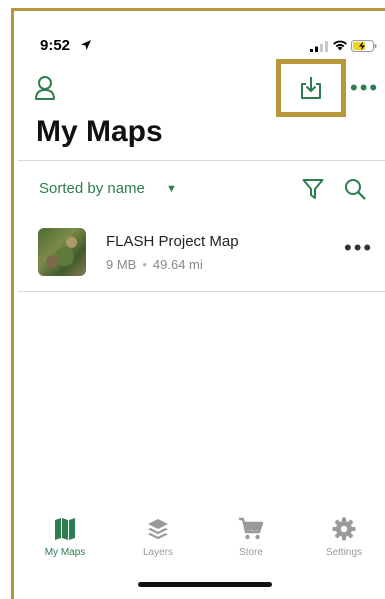 The image size is (385, 599). I want to click on status-bar: 9:52, so click(199, 33).